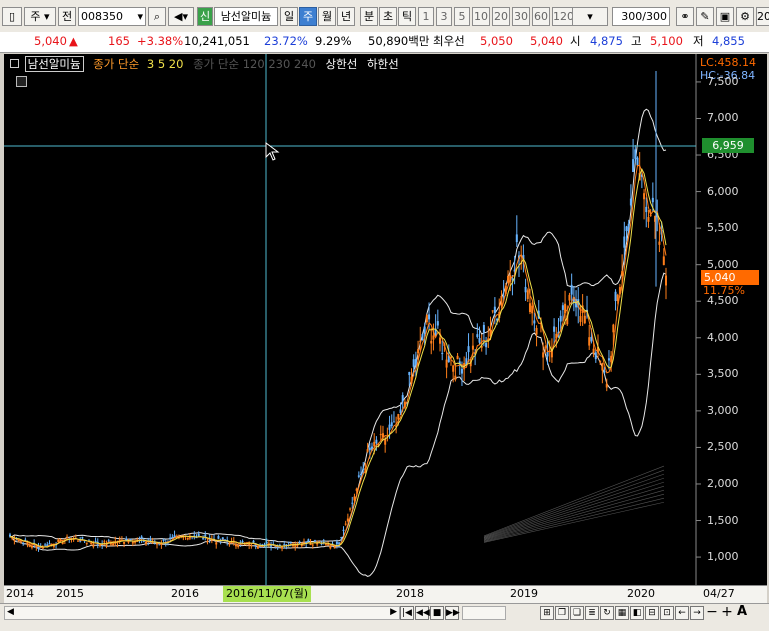  I want to click on stop-icon: ■, so click(437, 613).